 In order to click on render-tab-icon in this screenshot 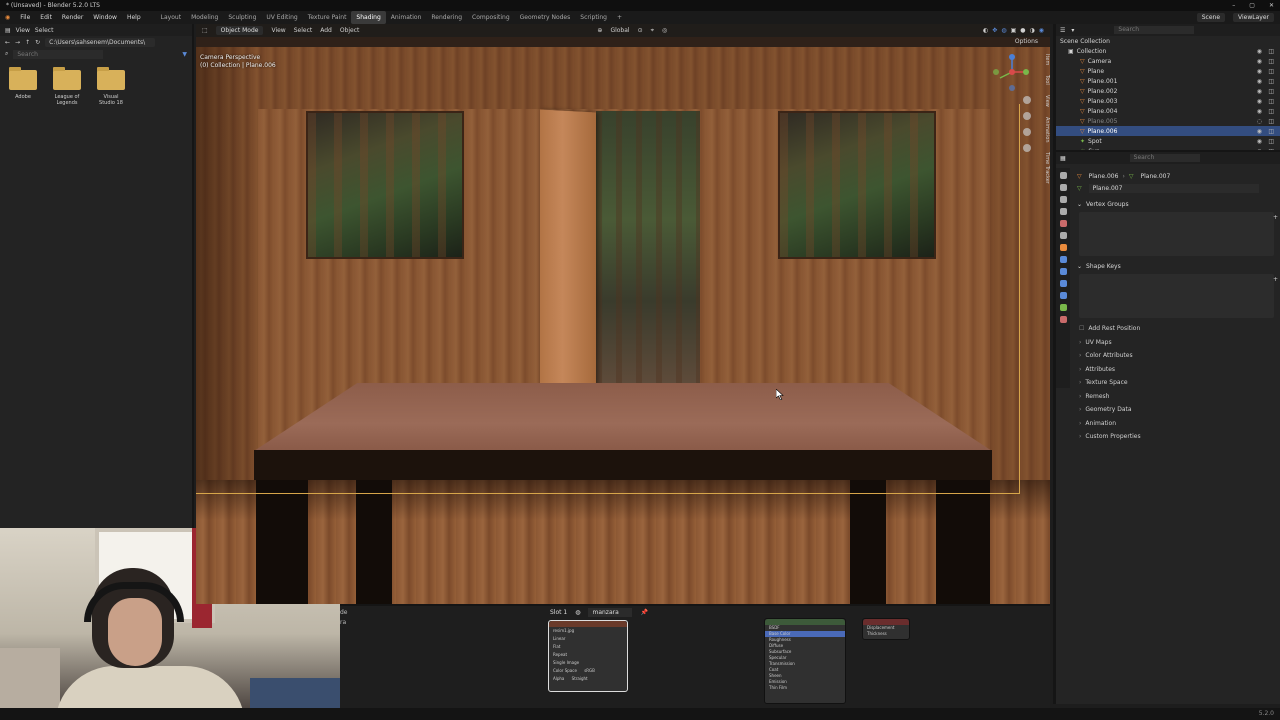, I will do `click(1063, 187)`.